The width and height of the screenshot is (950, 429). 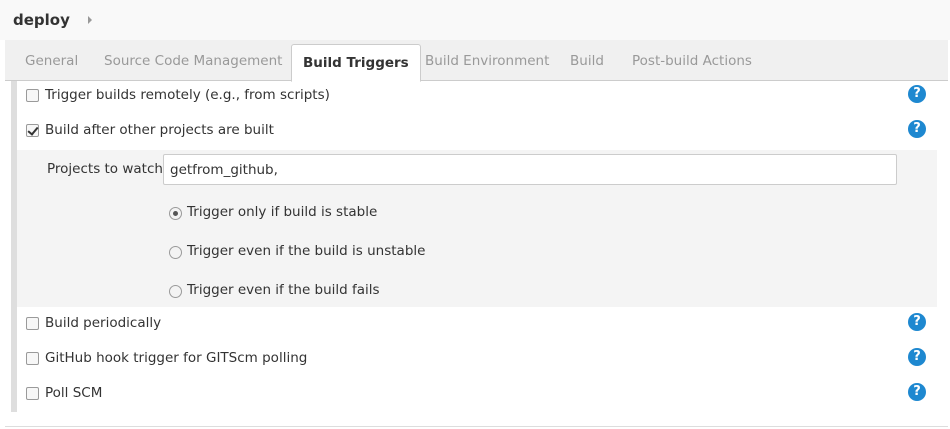 I want to click on trigger-remote-checkbox, so click(x=32, y=95).